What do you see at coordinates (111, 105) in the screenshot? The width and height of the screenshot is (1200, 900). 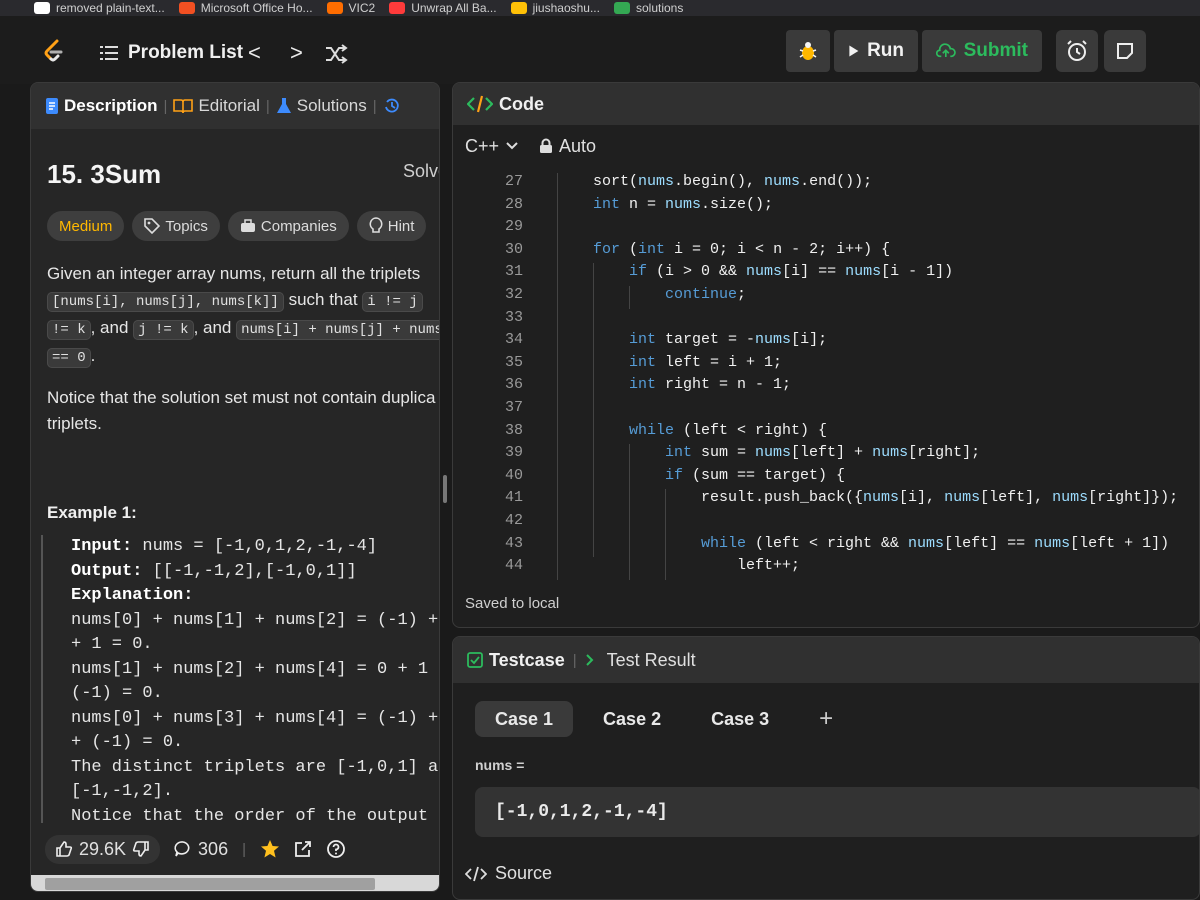 I see `tab-description-label: Description` at bounding box center [111, 105].